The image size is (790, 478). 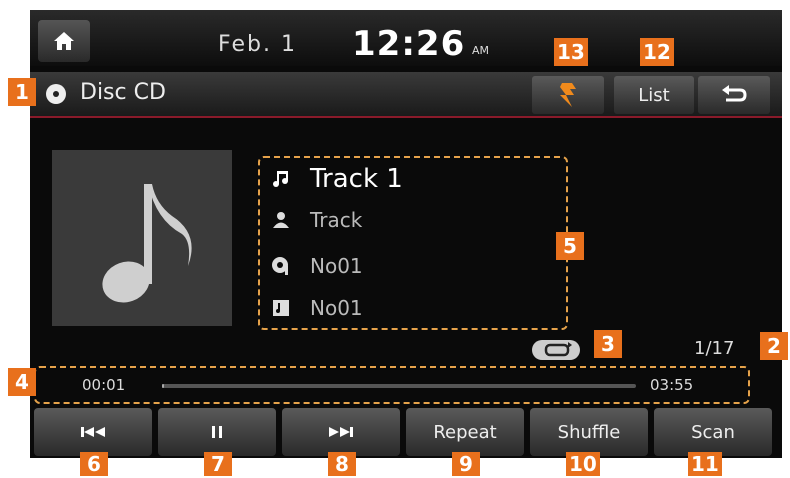 I want to click on album-row: No01, so click(x=316, y=266).